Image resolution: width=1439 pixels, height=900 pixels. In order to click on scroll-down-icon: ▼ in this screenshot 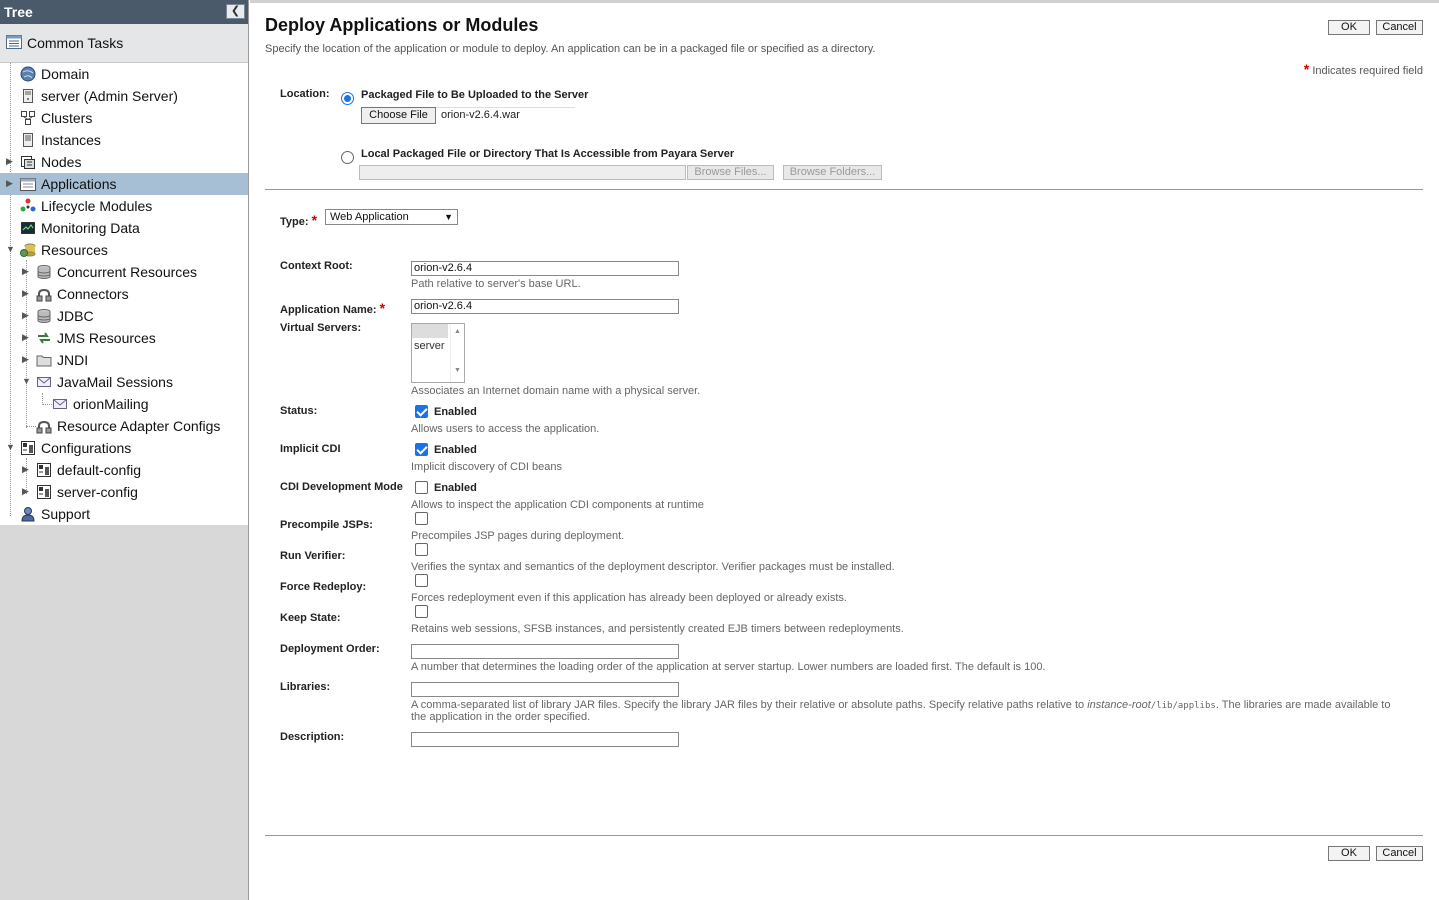, I will do `click(457, 370)`.